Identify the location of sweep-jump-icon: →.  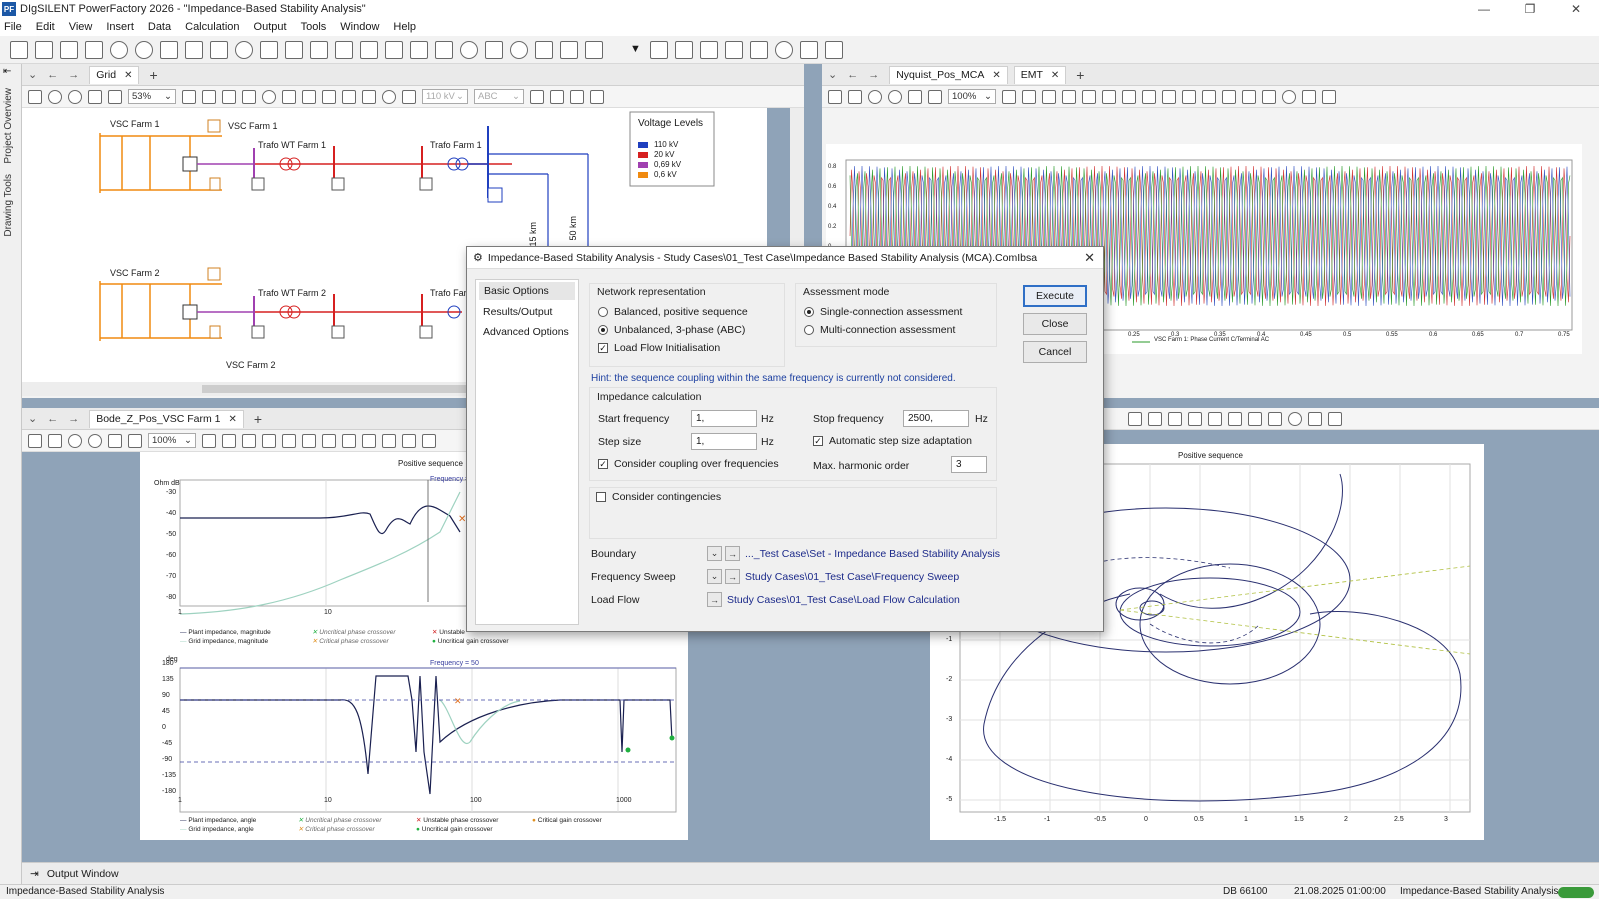
(732, 576).